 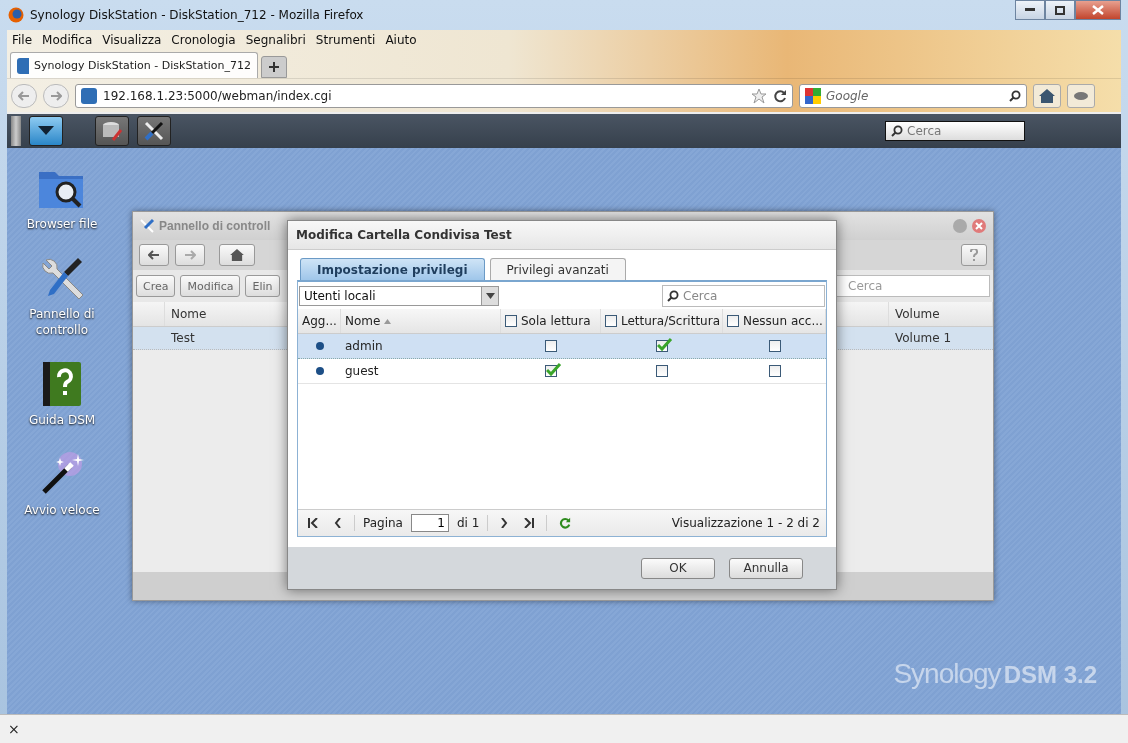 What do you see at coordinates (67, 40) in the screenshot?
I see `menu-item: Modifica` at bounding box center [67, 40].